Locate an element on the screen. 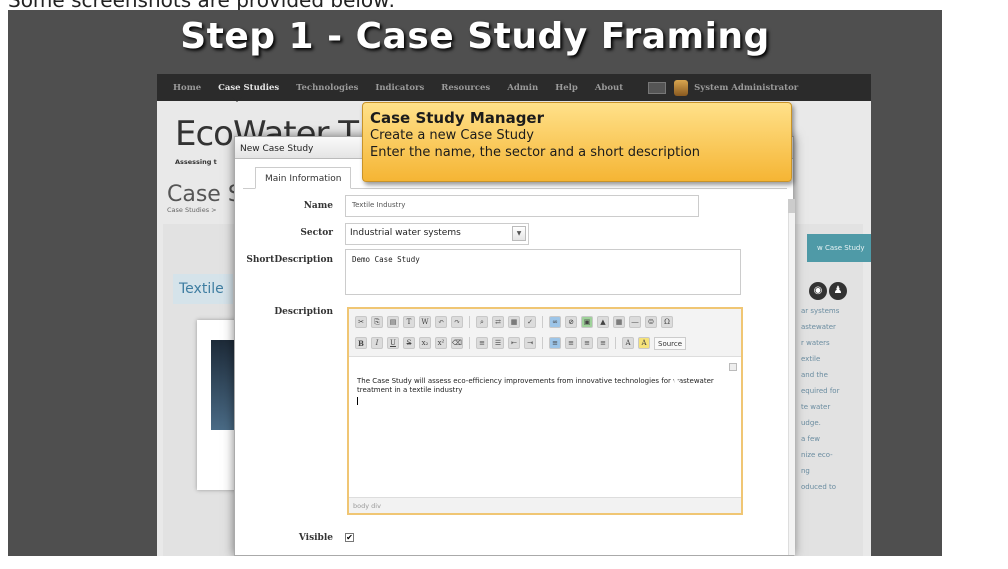  nav-technologies: Technologies is located at coordinates (327, 88).